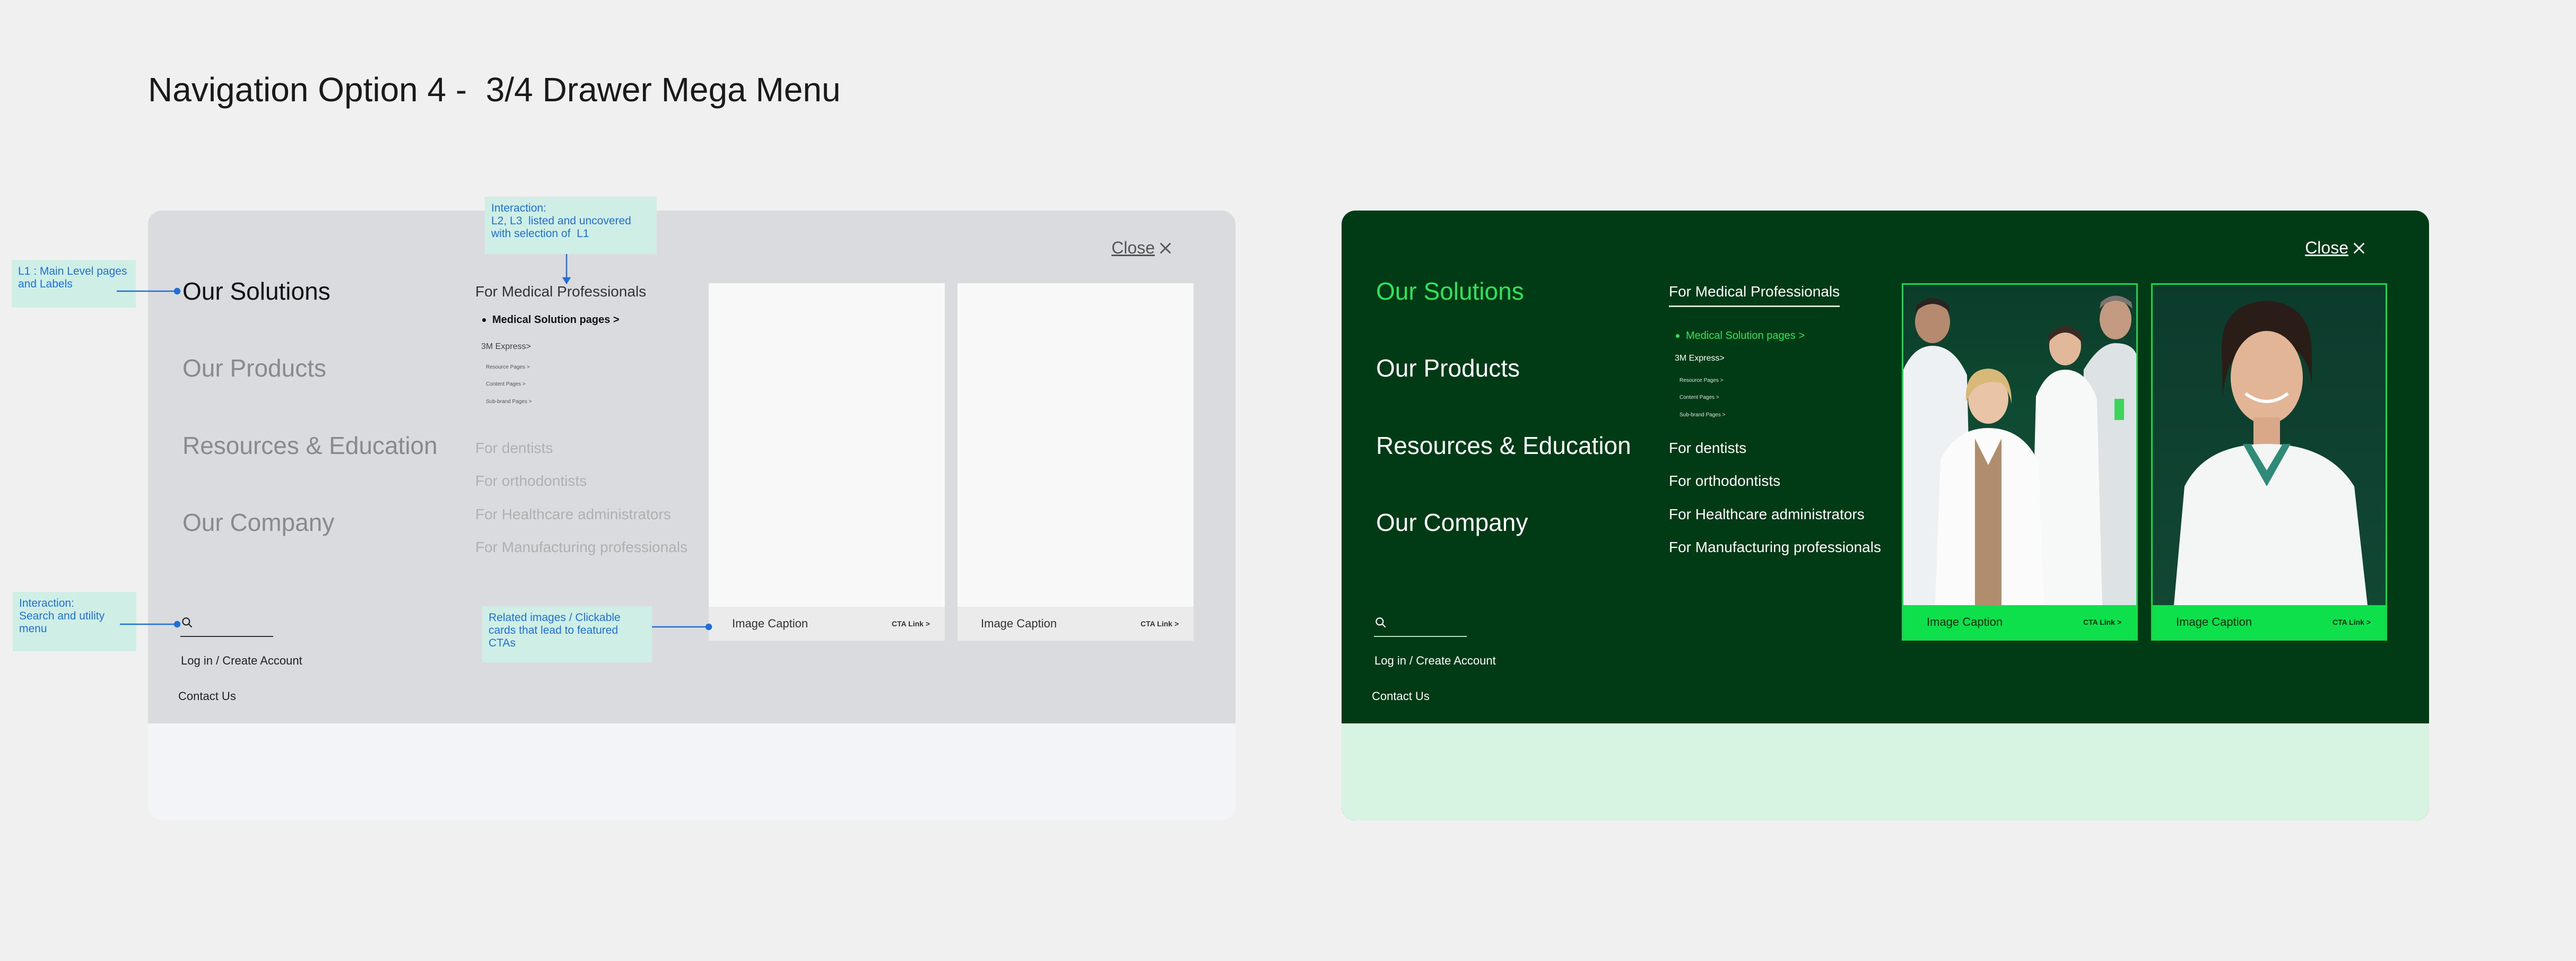 This screenshot has width=2576, height=961. Describe the element at coordinates (1401, 696) in the screenshot. I see `contact-link: Contact Us` at that location.